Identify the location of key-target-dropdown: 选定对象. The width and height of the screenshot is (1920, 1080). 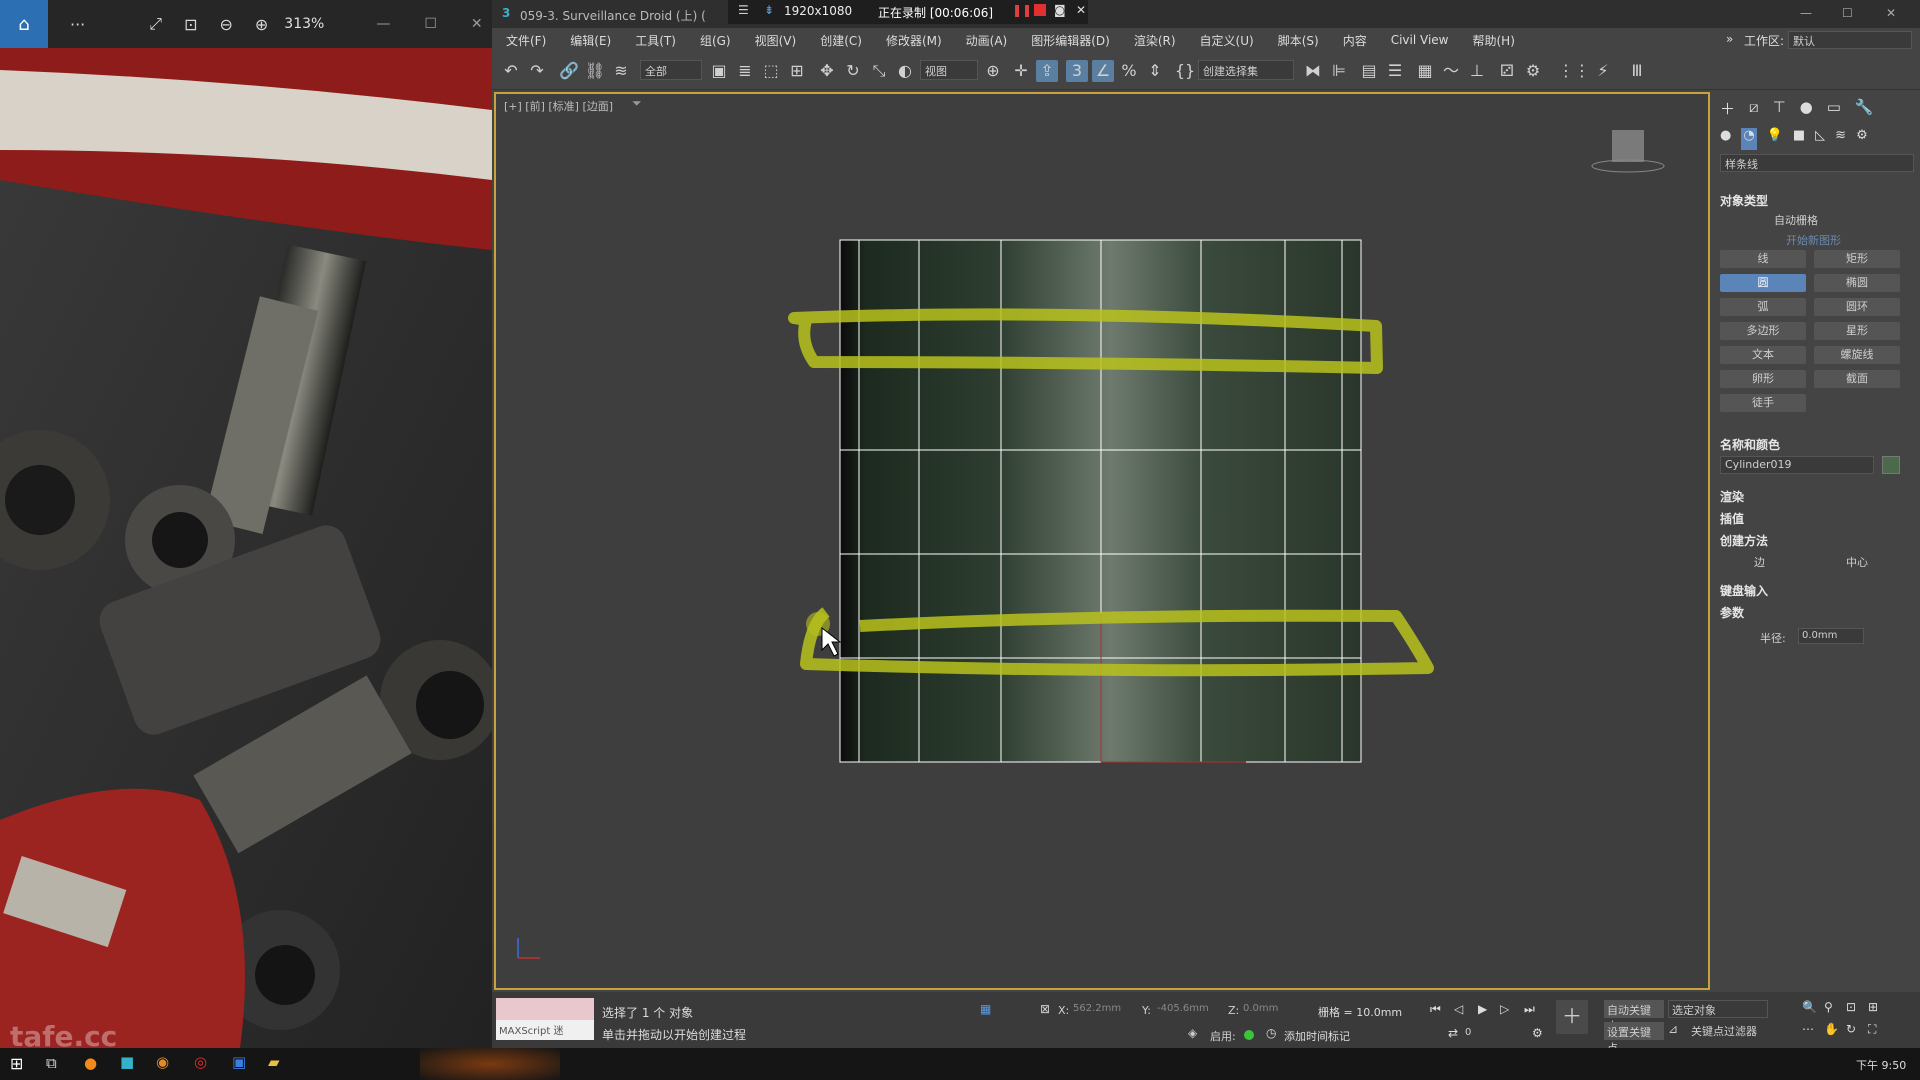
(1718, 1009).